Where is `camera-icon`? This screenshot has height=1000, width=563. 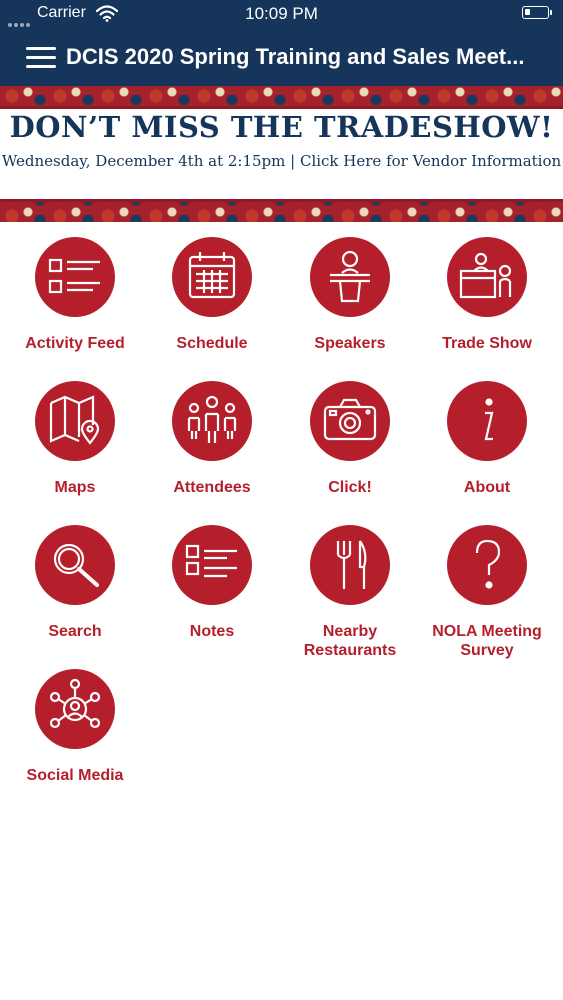 camera-icon is located at coordinates (350, 421).